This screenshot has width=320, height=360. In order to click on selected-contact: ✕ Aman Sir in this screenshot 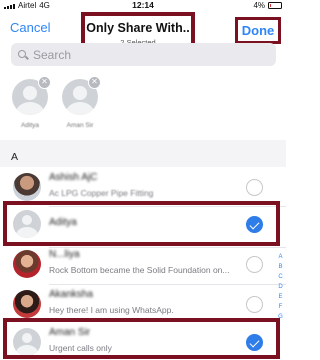, I will do `click(80, 102)`.